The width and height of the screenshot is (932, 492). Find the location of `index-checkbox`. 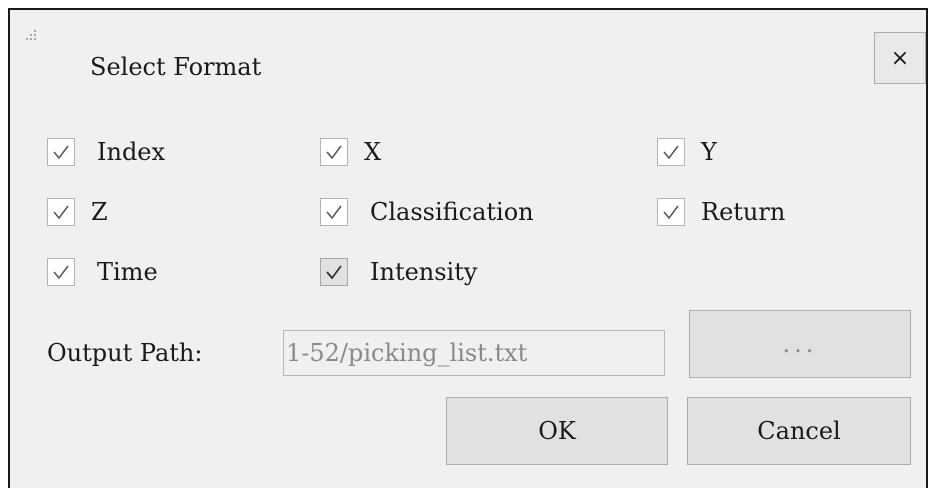

index-checkbox is located at coordinates (61, 152).